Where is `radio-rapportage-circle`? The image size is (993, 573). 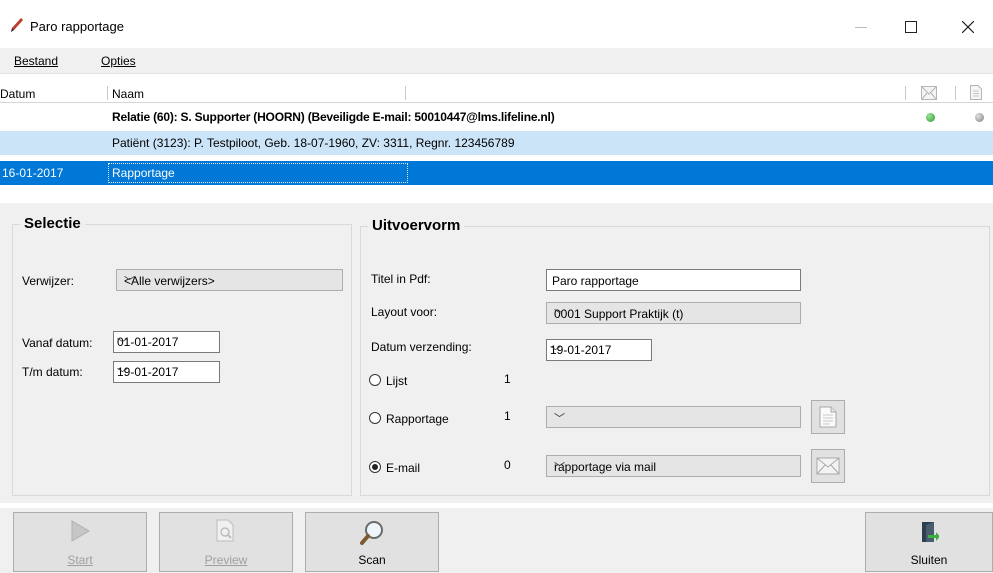 radio-rapportage-circle is located at coordinates (375, 418).